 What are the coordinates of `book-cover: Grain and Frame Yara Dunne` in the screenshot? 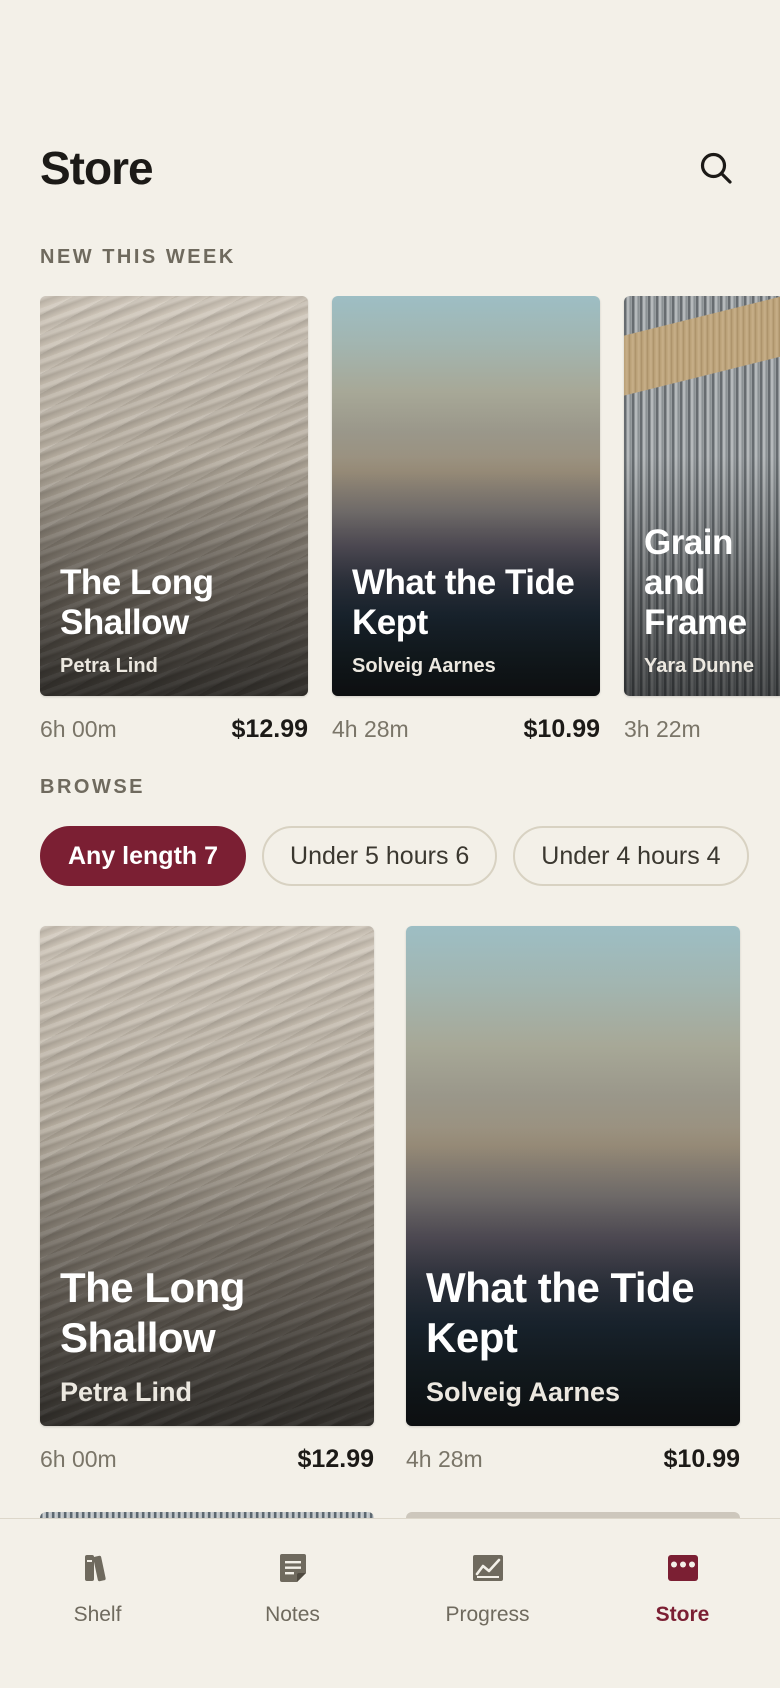 It's located at (702, 496).